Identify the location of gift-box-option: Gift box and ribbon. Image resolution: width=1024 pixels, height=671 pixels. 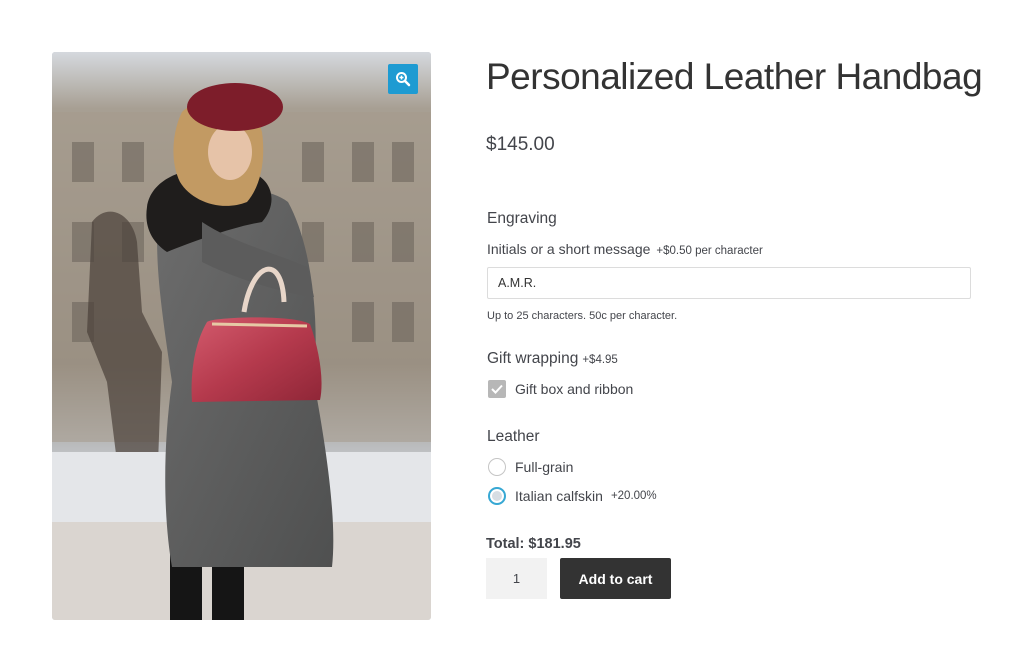
(560, 389).